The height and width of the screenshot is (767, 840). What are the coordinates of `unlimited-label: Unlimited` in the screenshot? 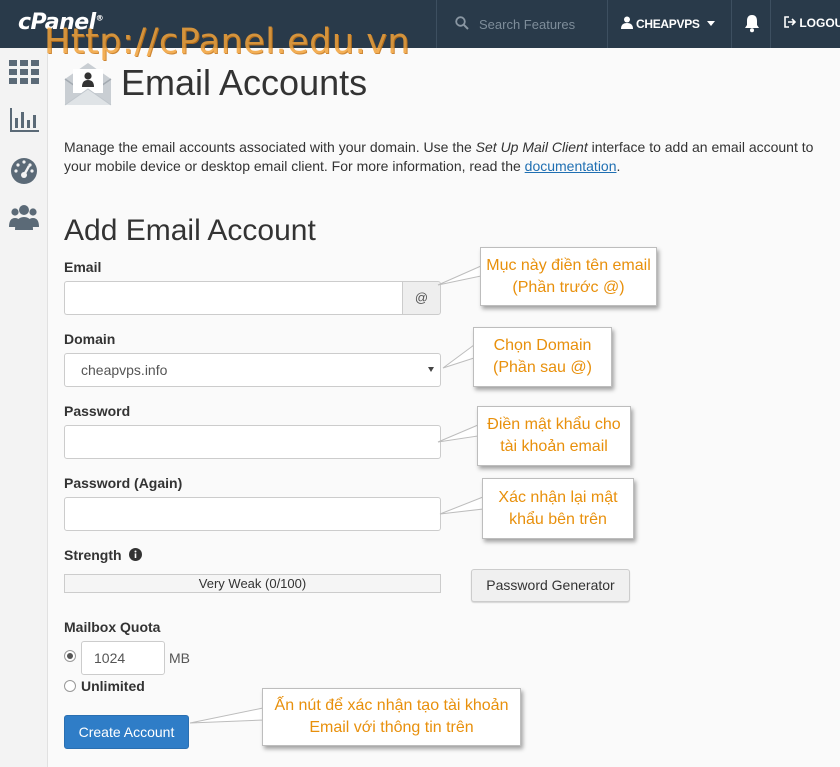 It's located at (113, 686).